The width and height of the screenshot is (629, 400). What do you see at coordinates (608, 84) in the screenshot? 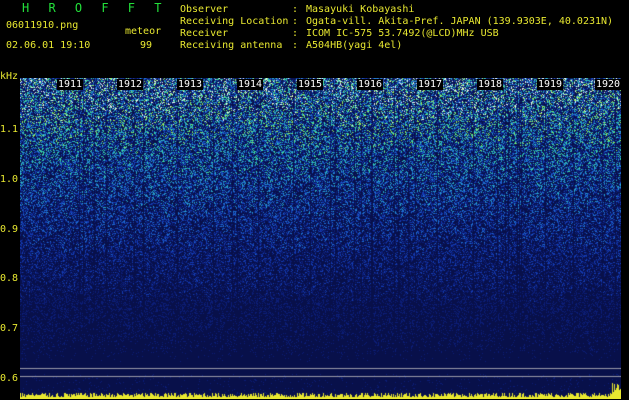
I see `minute-label-1920: 1920` at bounding box center [608, 84].